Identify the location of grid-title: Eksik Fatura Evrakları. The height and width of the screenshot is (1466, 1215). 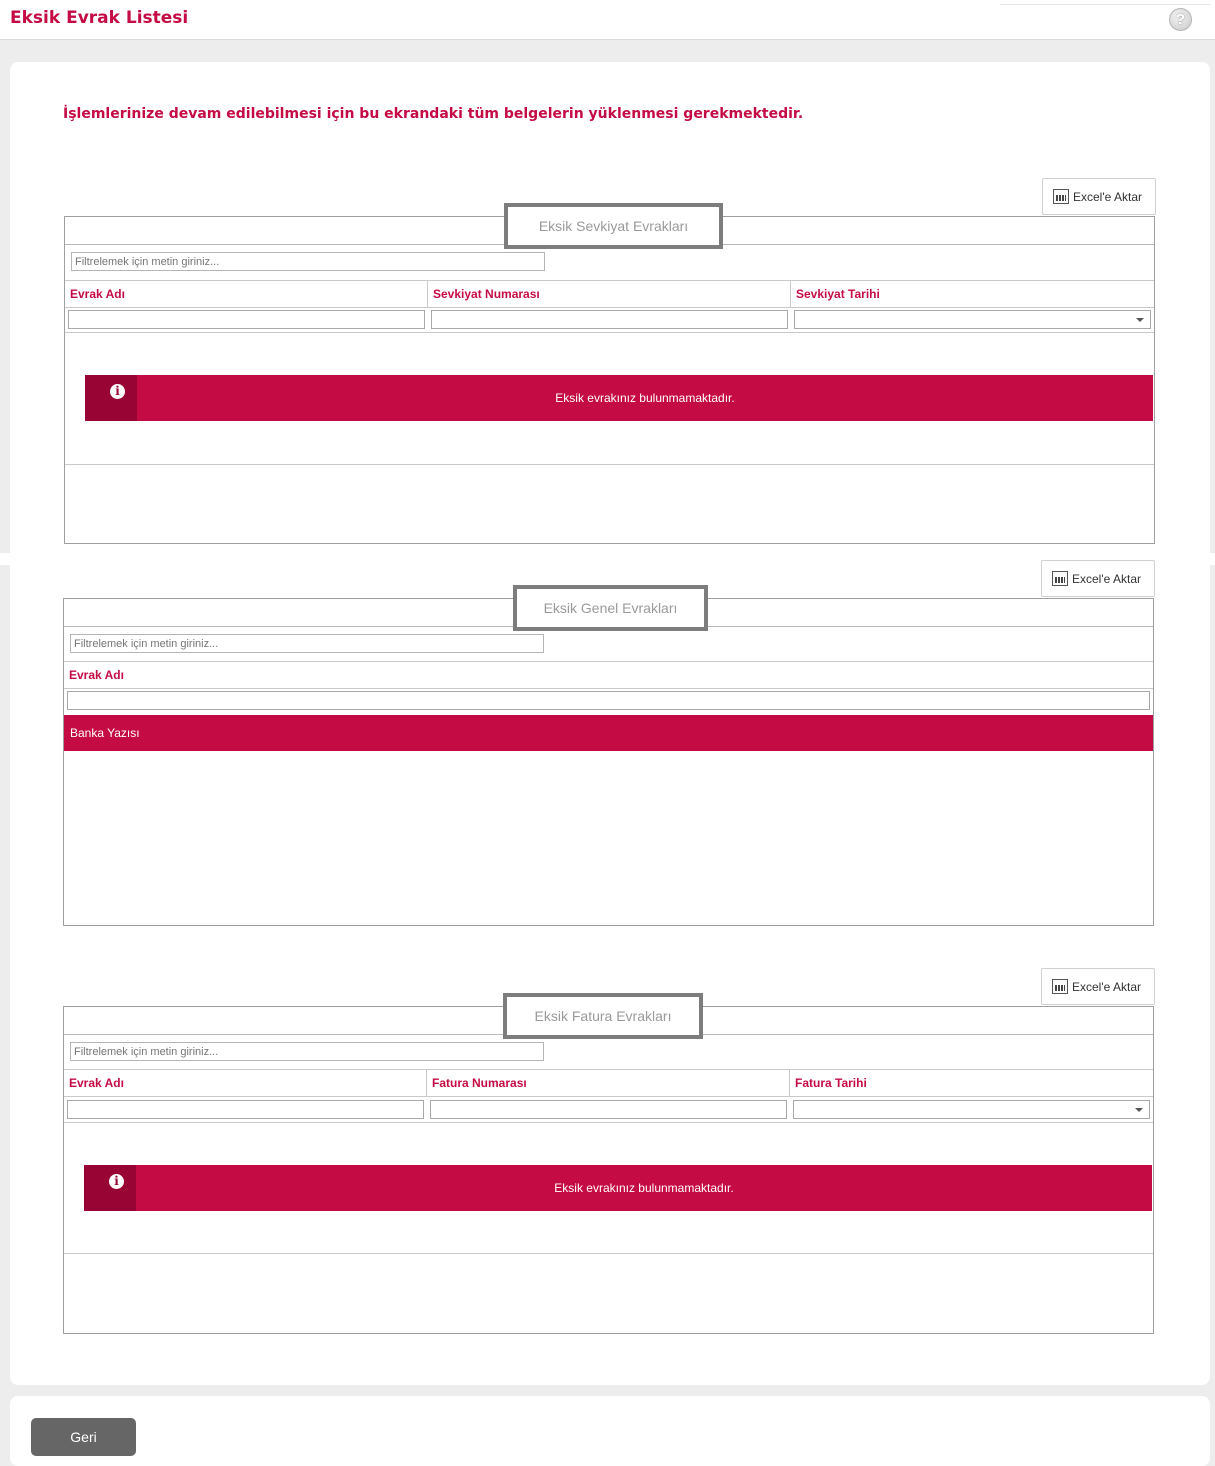
(603, 1016).